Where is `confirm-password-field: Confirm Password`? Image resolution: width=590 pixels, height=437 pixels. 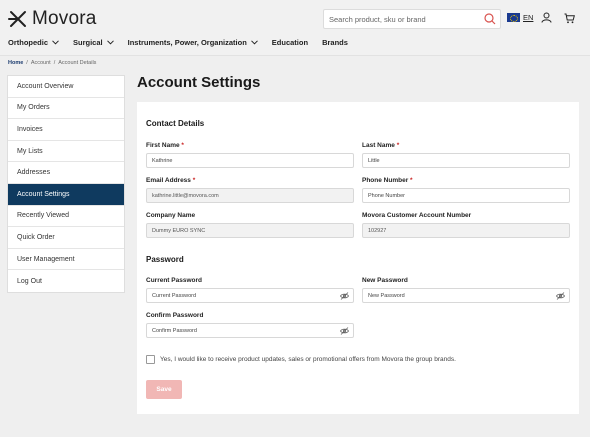 confirm-password-field: Confirm Password is located at coordinates (250, 330).